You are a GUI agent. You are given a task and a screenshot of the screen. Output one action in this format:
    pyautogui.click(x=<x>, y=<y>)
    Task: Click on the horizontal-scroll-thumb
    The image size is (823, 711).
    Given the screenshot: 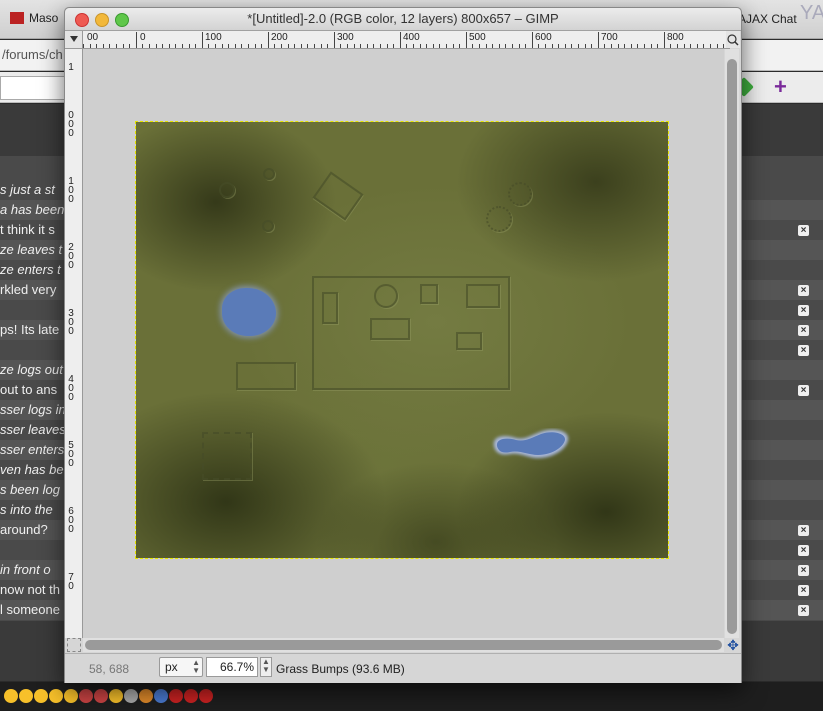 What is the action you would take?
    pyautogui.click(x=403, y=645)
    